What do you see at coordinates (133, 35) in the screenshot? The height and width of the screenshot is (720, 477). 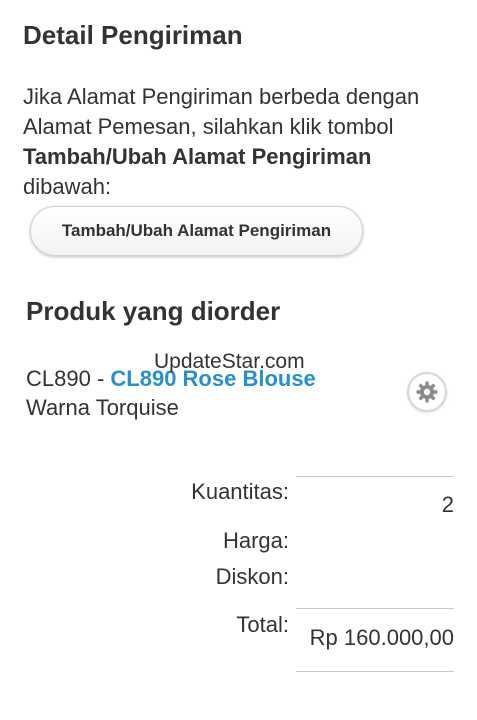 I see `shipping-detail-title: Detail Pengiriman` at bounding box center [133, 35].